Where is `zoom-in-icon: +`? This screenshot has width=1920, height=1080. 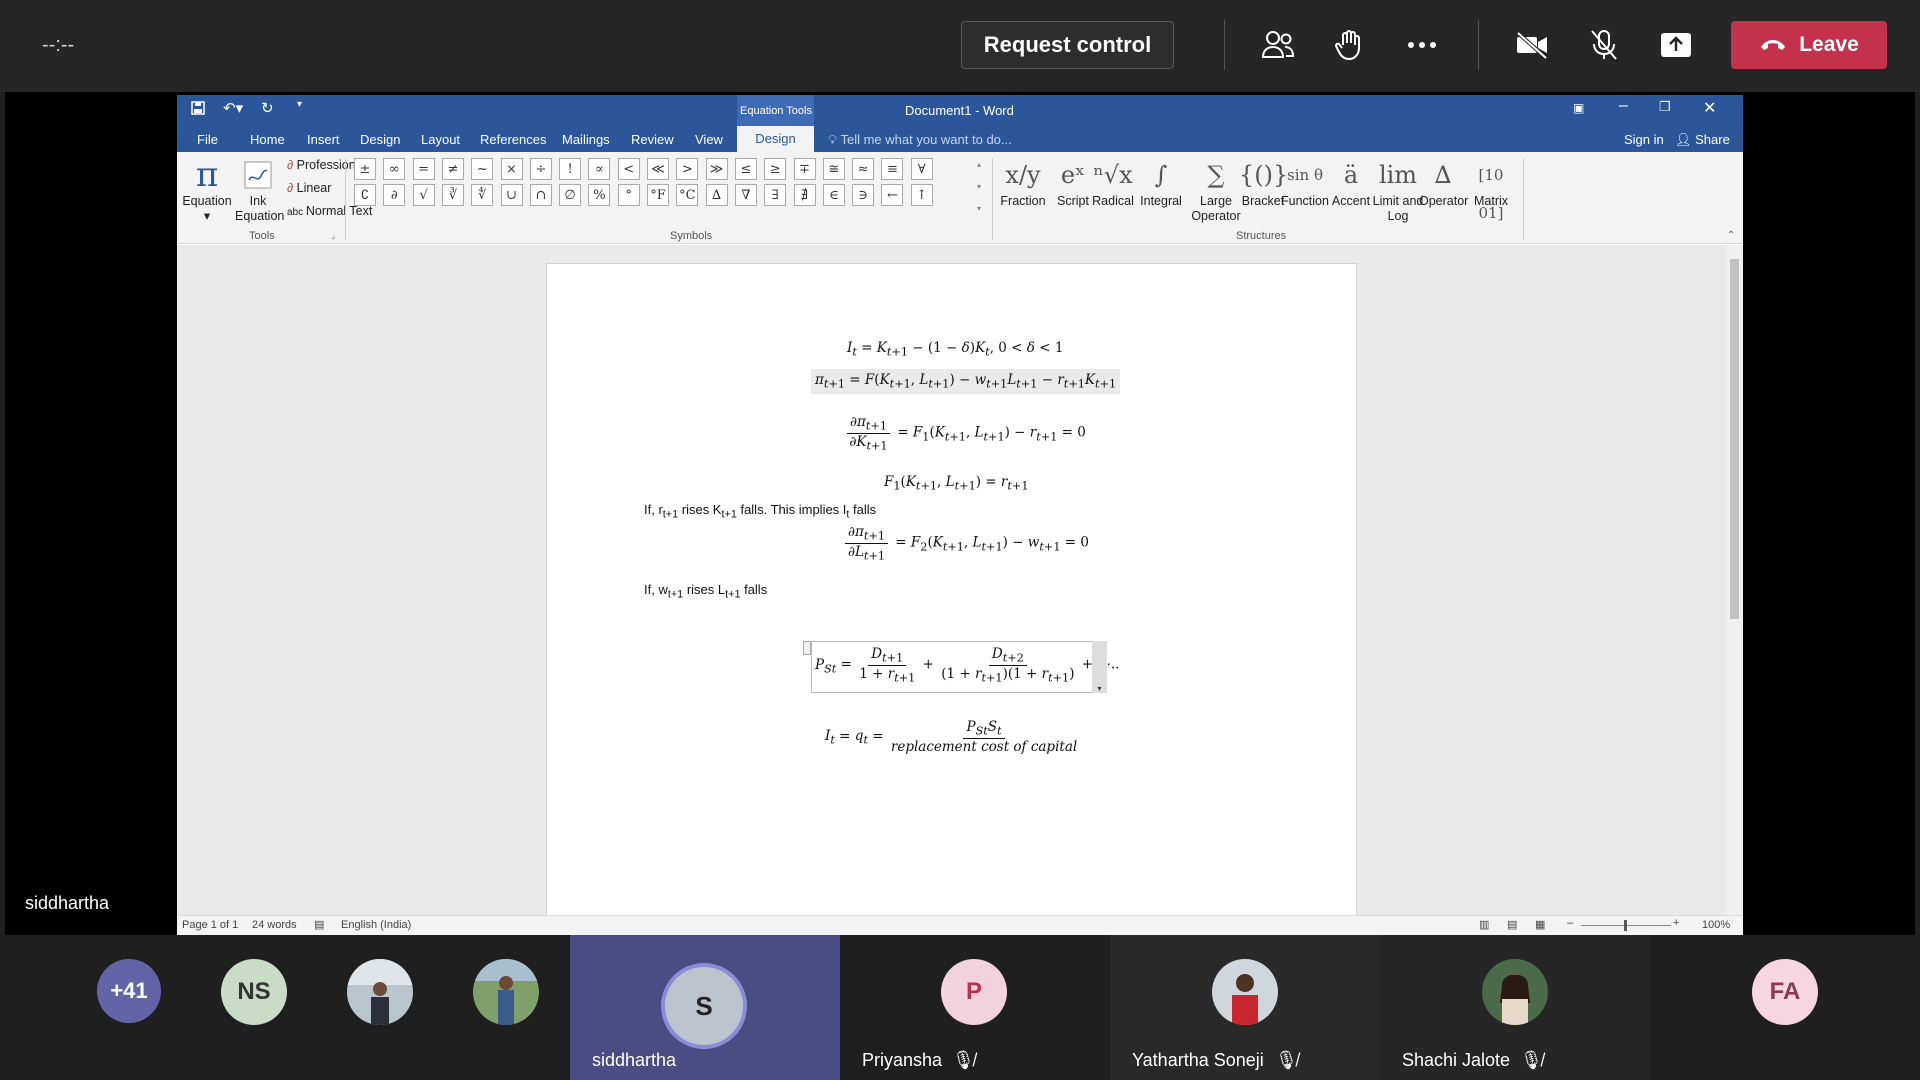
zoom-in-icon: + is located at coordinates (1676, 923).